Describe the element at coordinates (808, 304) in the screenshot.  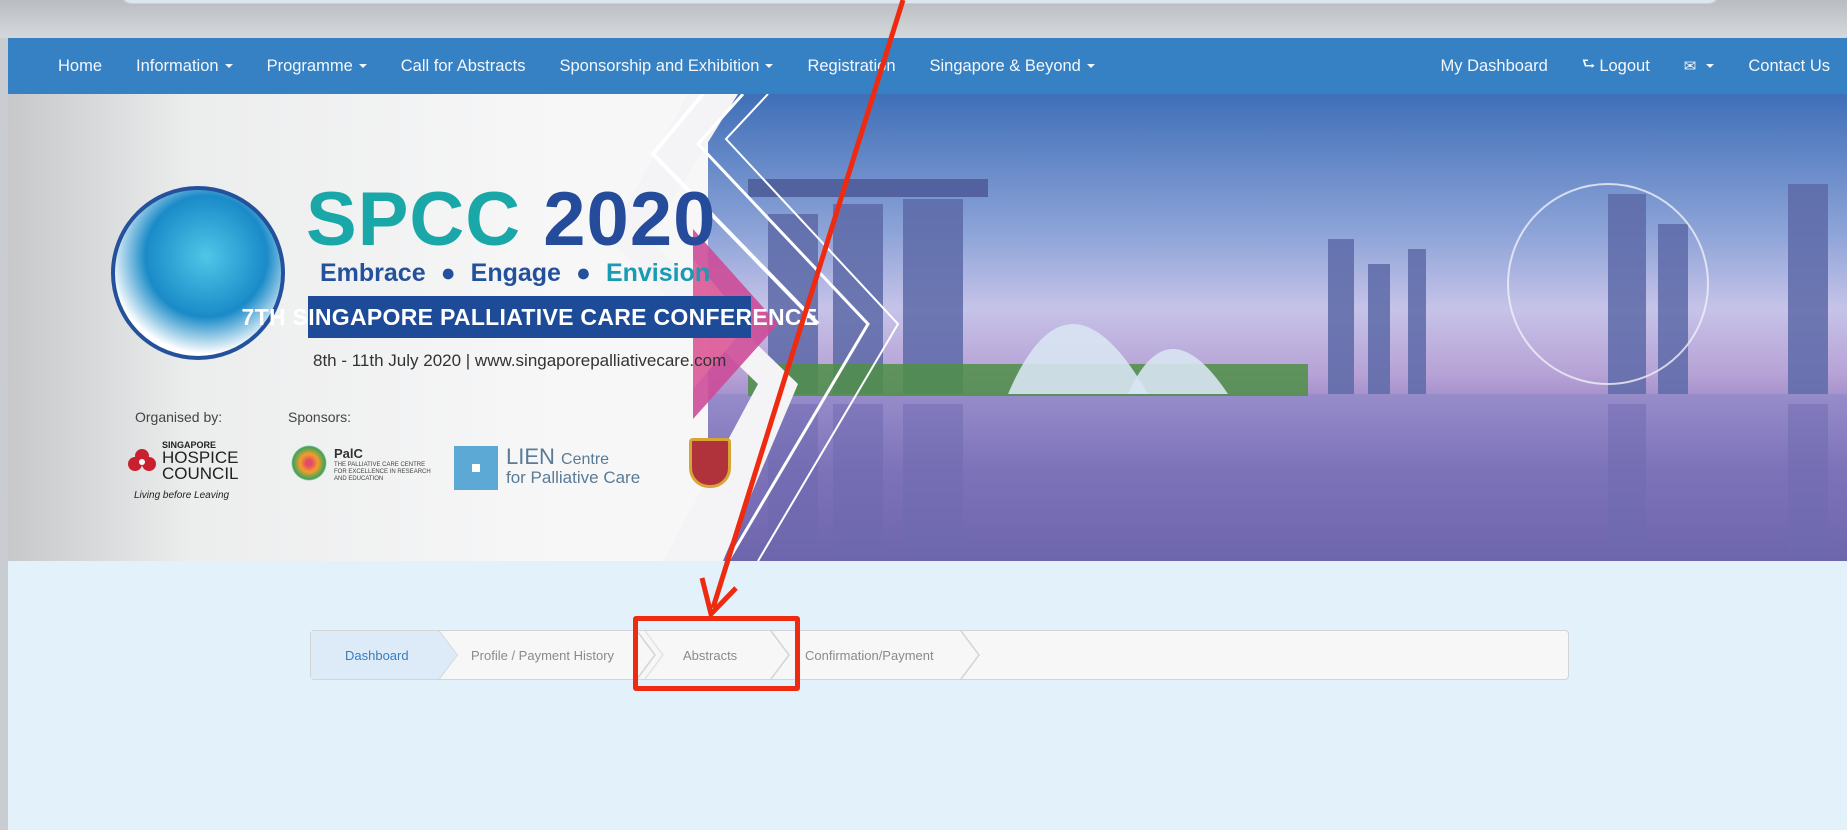
I see `annotation-arrow-line` at that location.